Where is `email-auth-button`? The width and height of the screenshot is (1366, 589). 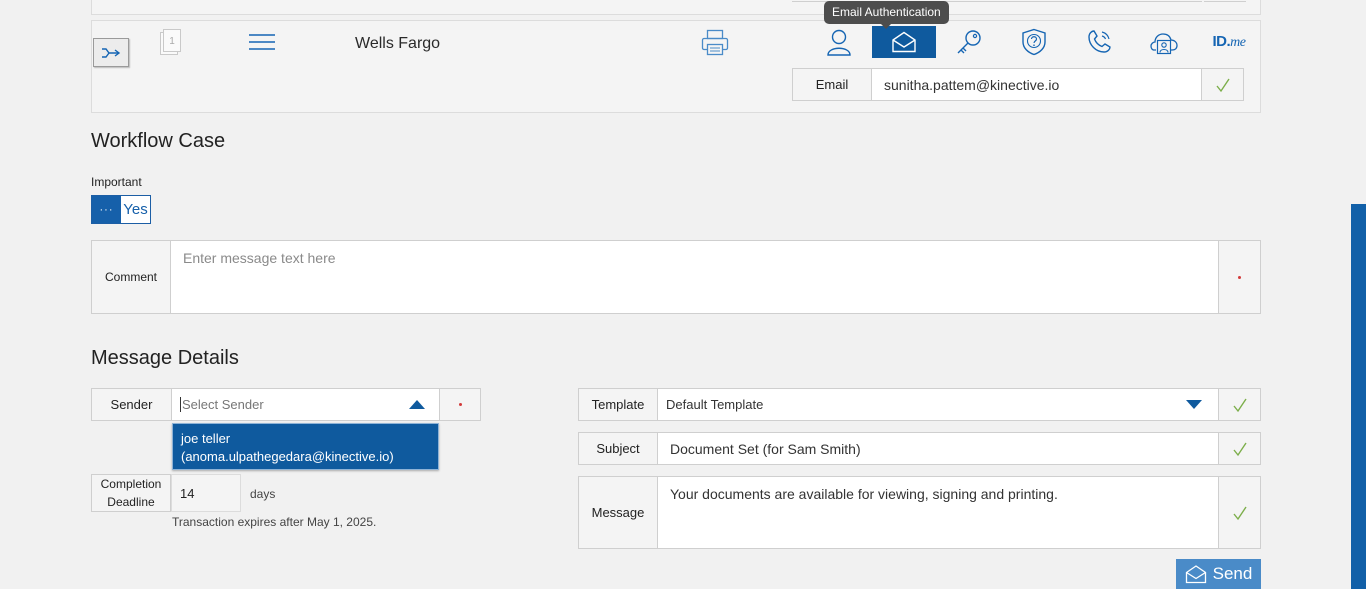
email-auth-button is located at coordinates (904, 42).